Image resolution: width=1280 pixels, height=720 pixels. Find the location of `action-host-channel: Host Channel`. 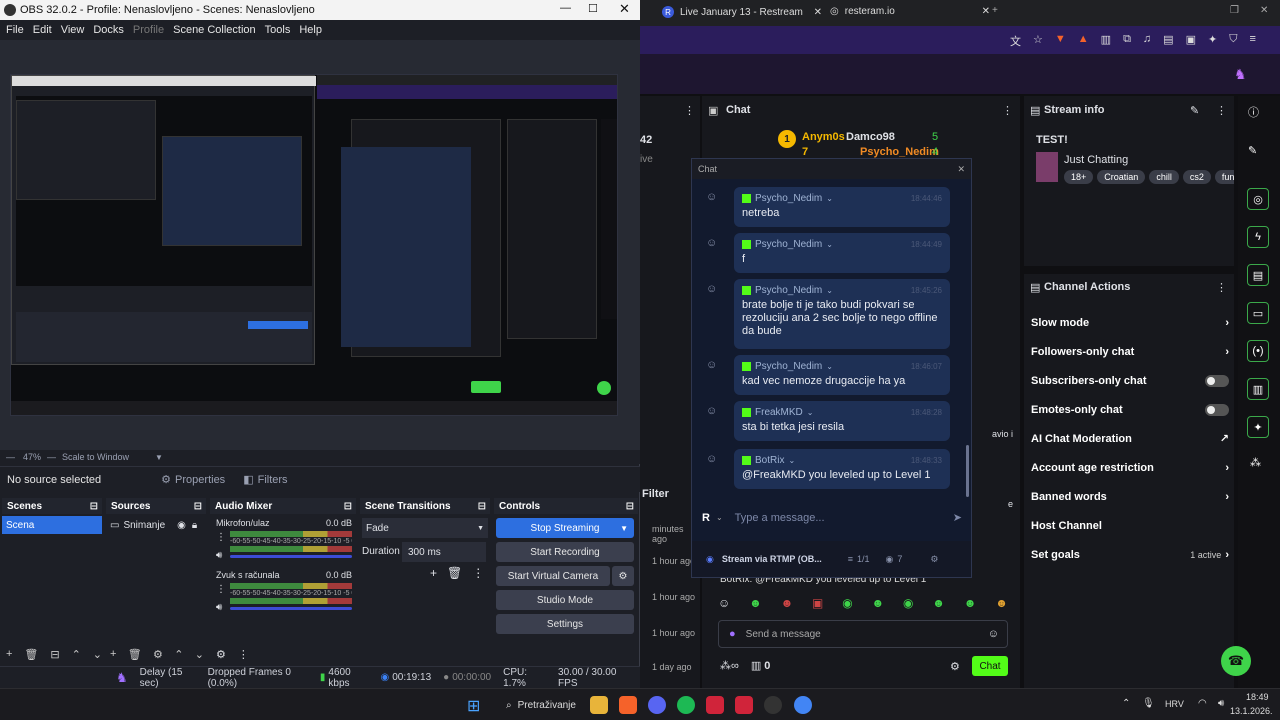

action-host-channel: Host Channel is located at coordinates (1130, 525).